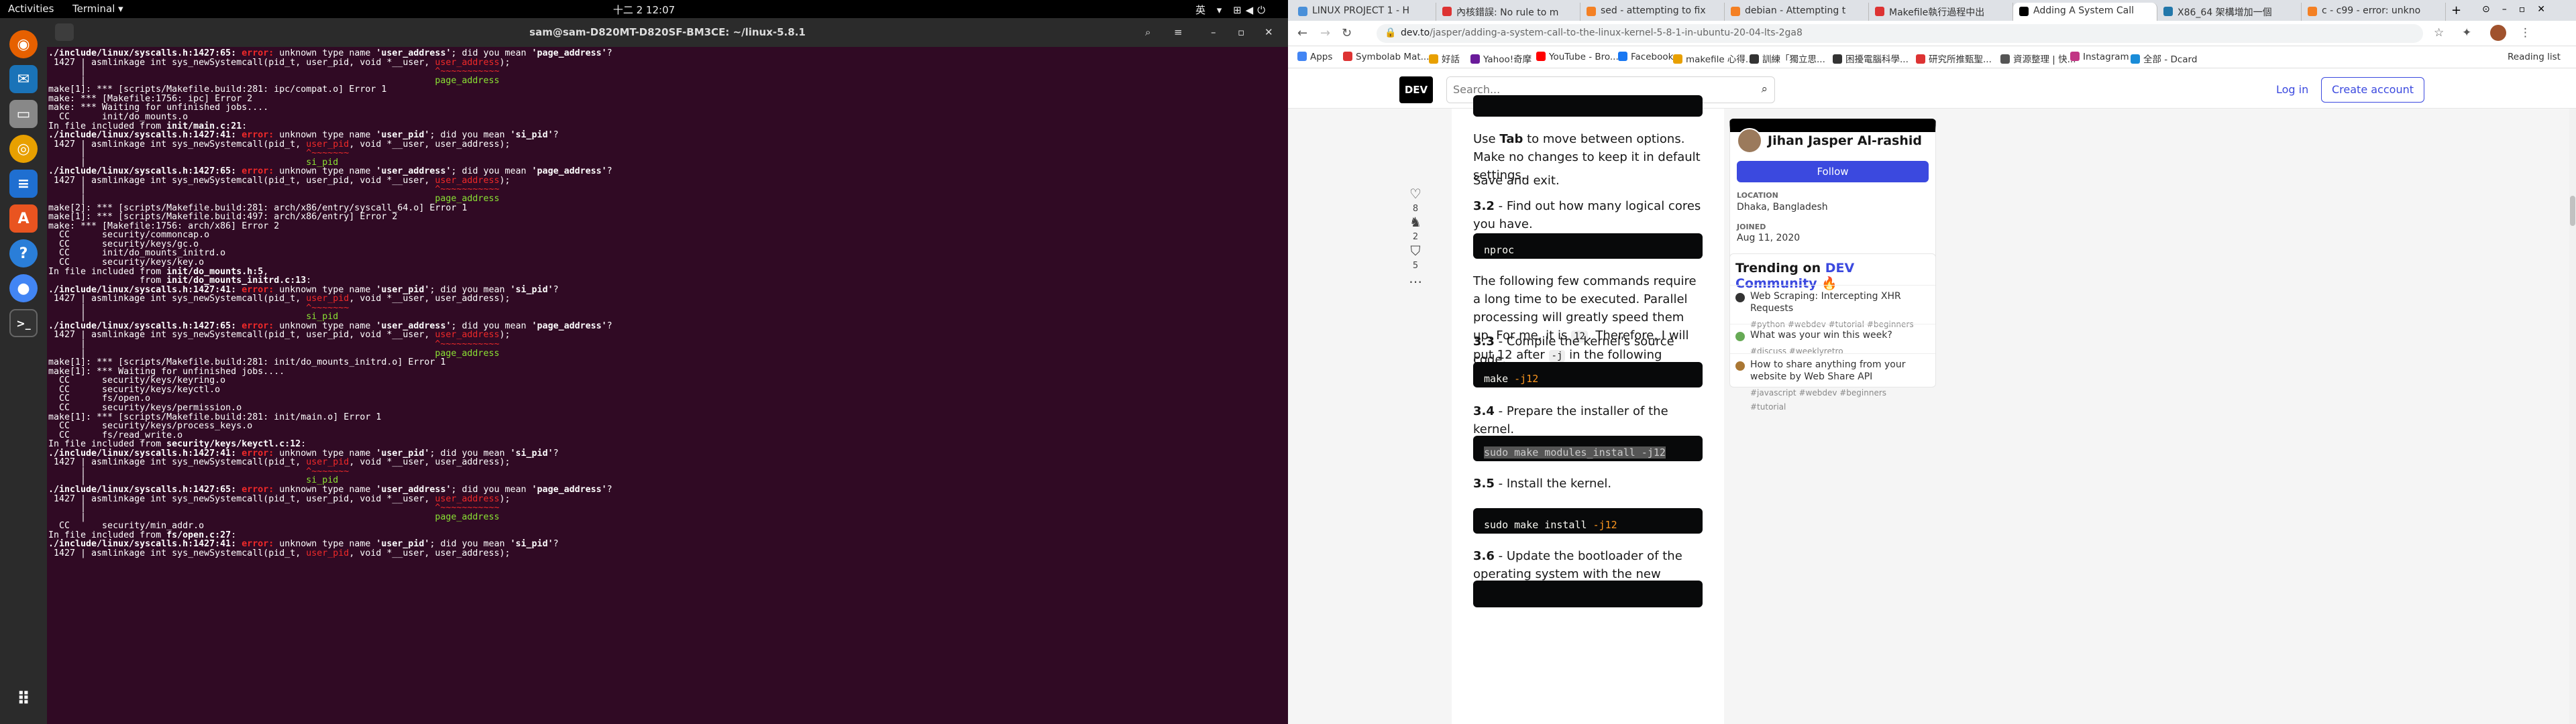 The height and width of the screenshot is (724, 2576). I want to click on tab-kernel-error: 內核錯誤: No rule to m, so click(1508, 12).